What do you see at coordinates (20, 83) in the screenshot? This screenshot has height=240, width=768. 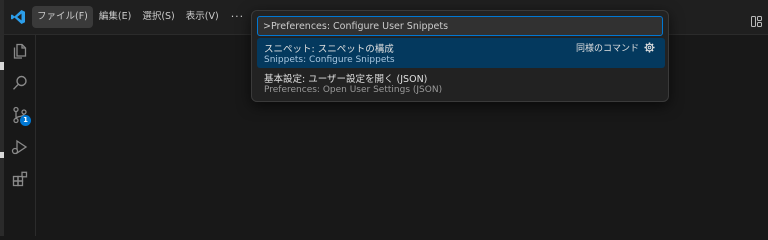 I see `search-icon` at bounding box center [20, 83].